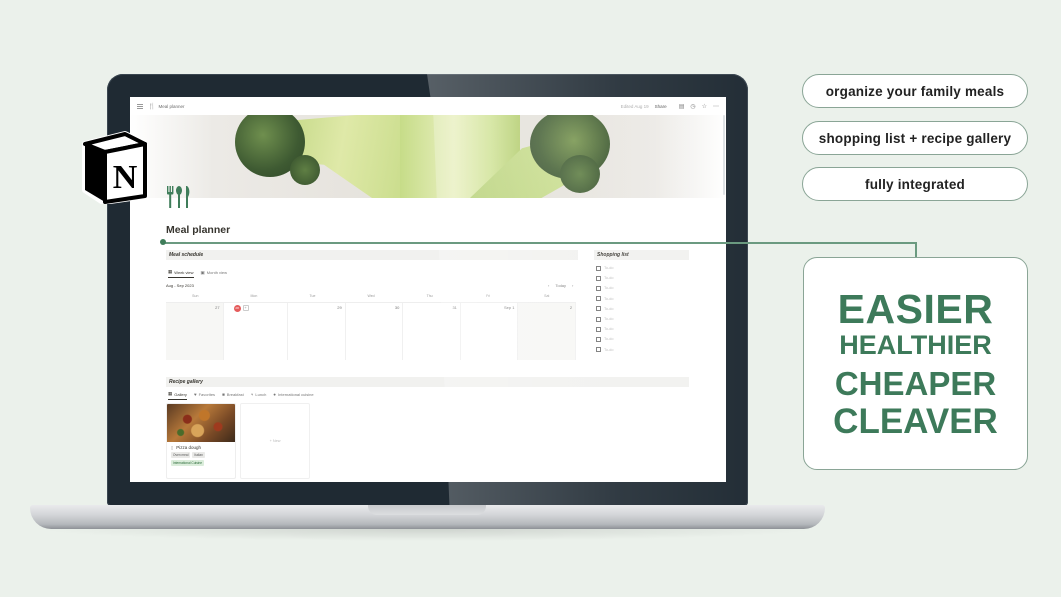  I want to click on meal-schedule-tabs: ▦ Week view ▣ Month view, so click(201, 273).